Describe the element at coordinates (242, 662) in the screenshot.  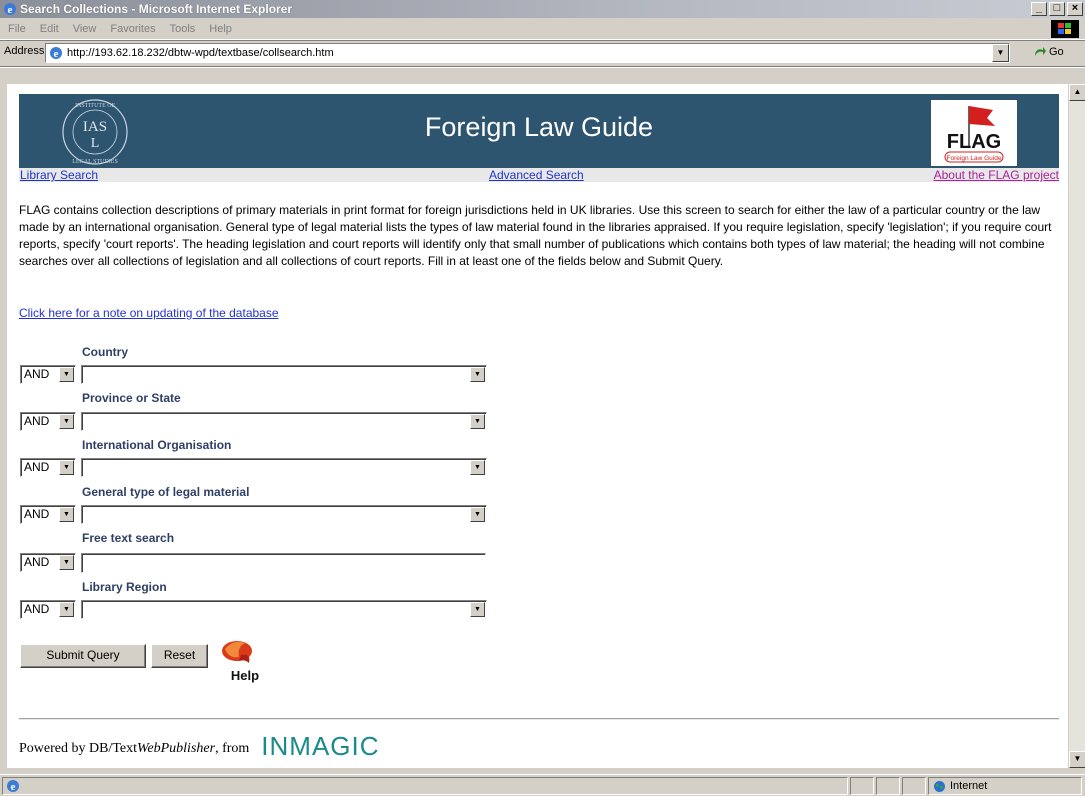
I see `help-icon: Help` at that location.